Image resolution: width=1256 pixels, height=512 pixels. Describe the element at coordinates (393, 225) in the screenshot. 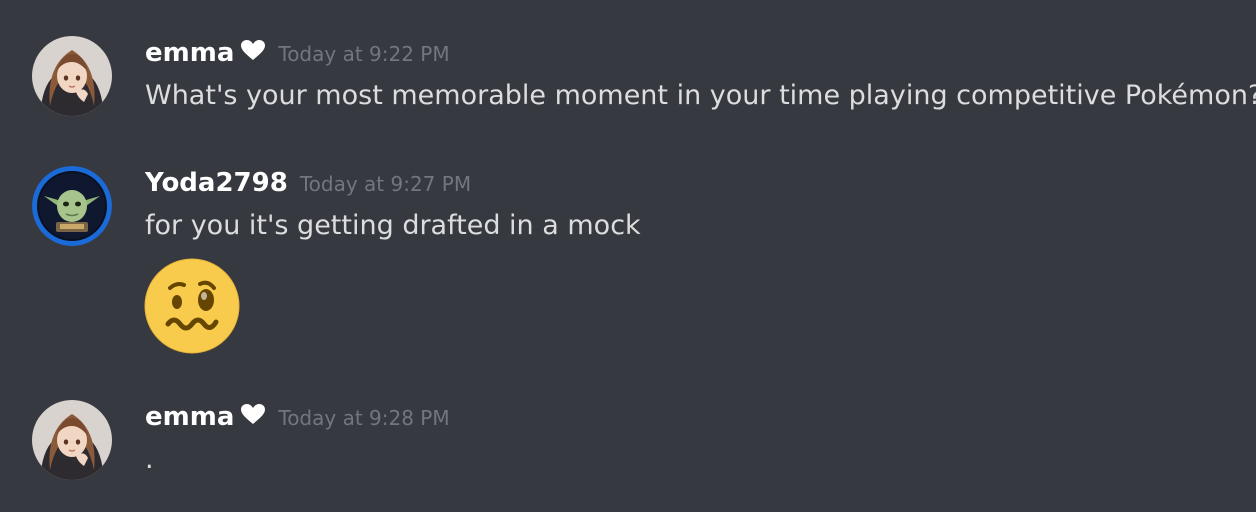

I see `message-content: for you it's getting drafted in a mock` at that location.